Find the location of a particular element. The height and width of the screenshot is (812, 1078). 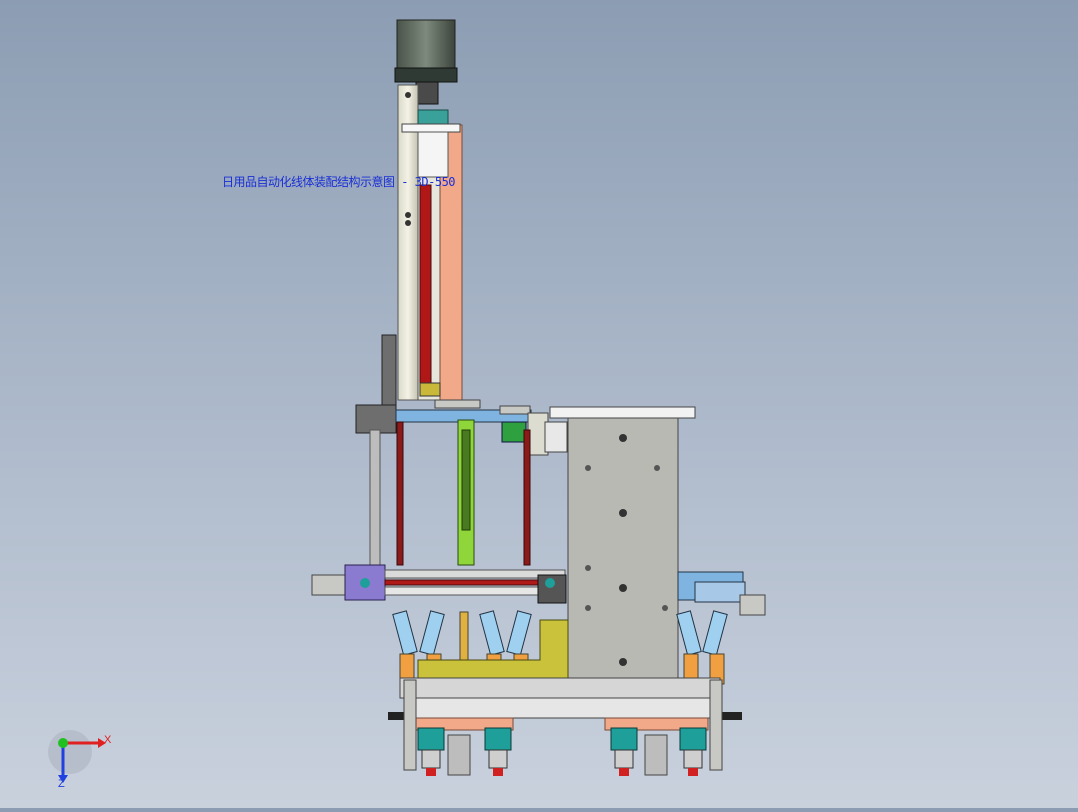

vertical-linear-module is located at coordinates (430, 242).